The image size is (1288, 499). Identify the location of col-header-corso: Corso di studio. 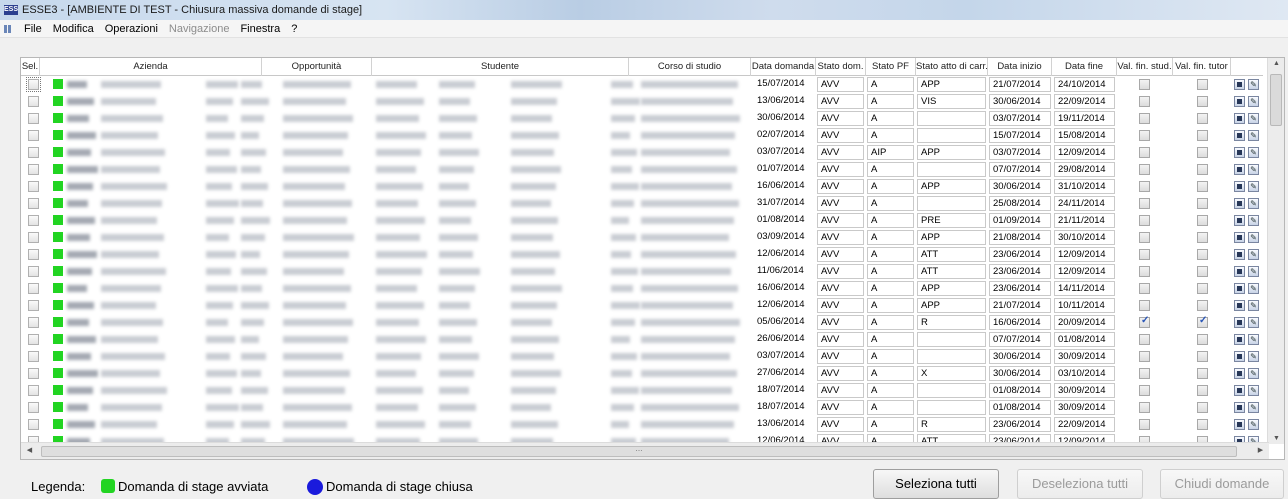
(690, 67).